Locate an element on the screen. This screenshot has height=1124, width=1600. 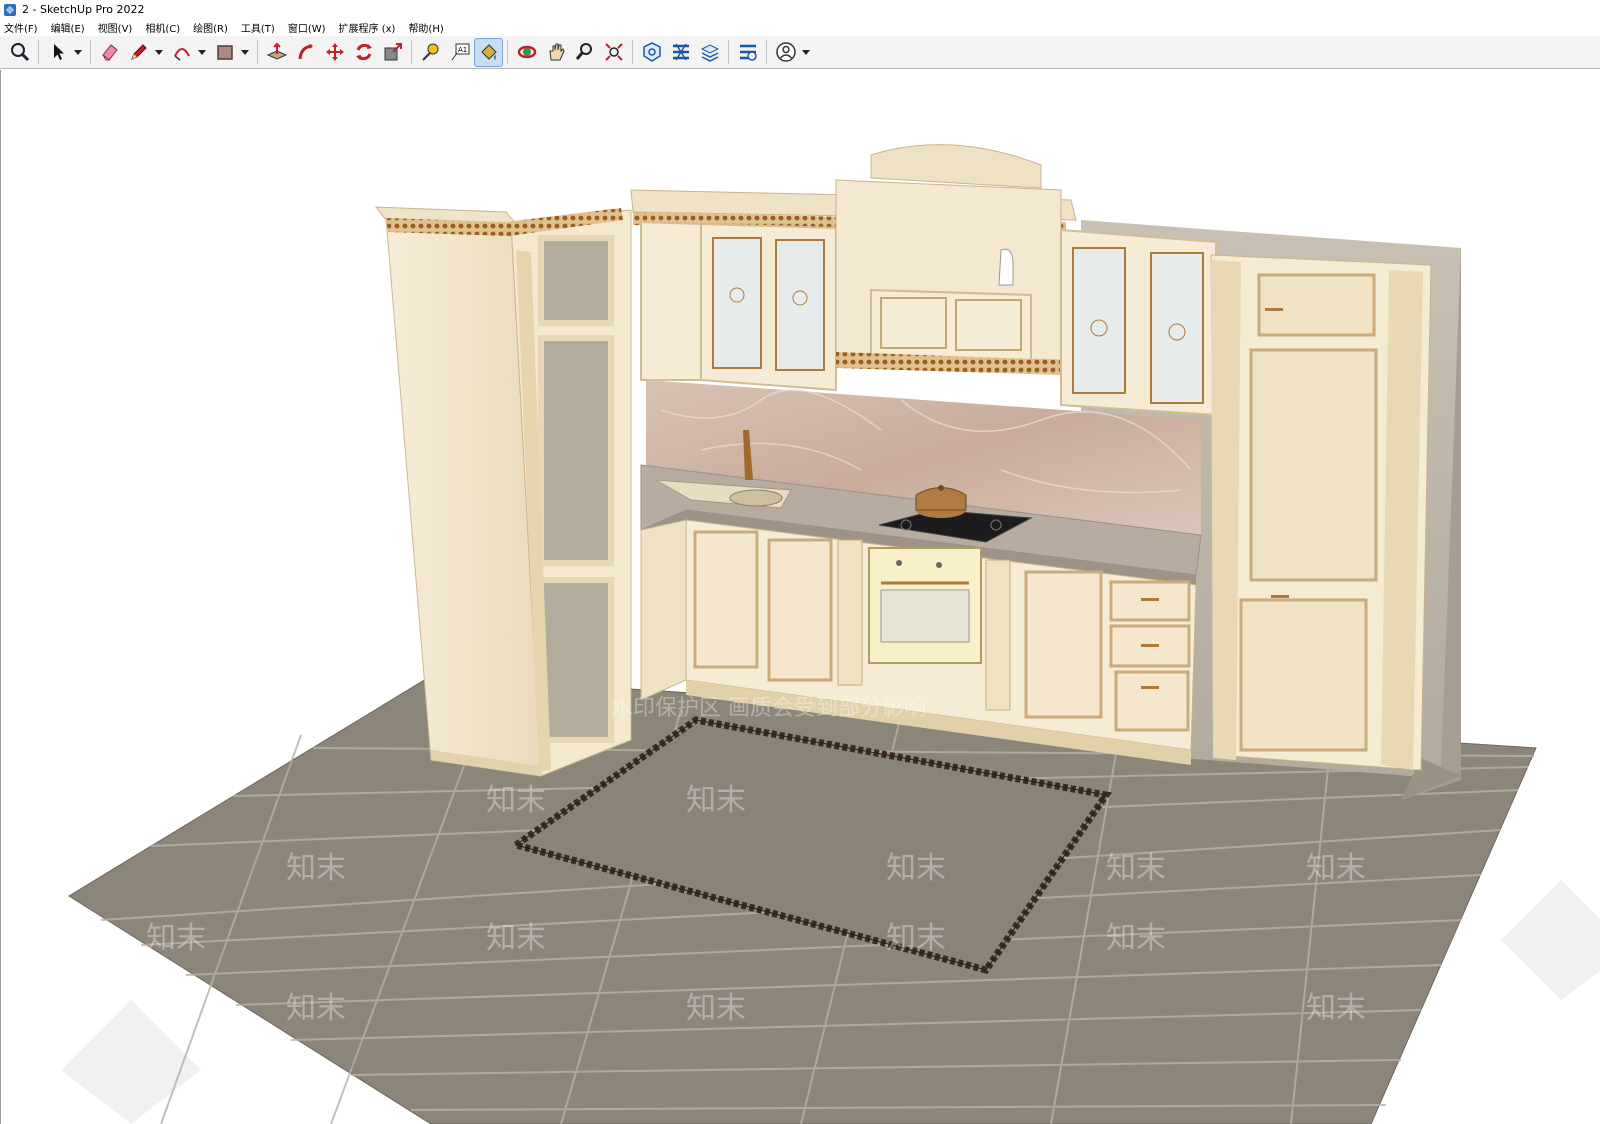
account-icon is located at coordinates (785, 52).